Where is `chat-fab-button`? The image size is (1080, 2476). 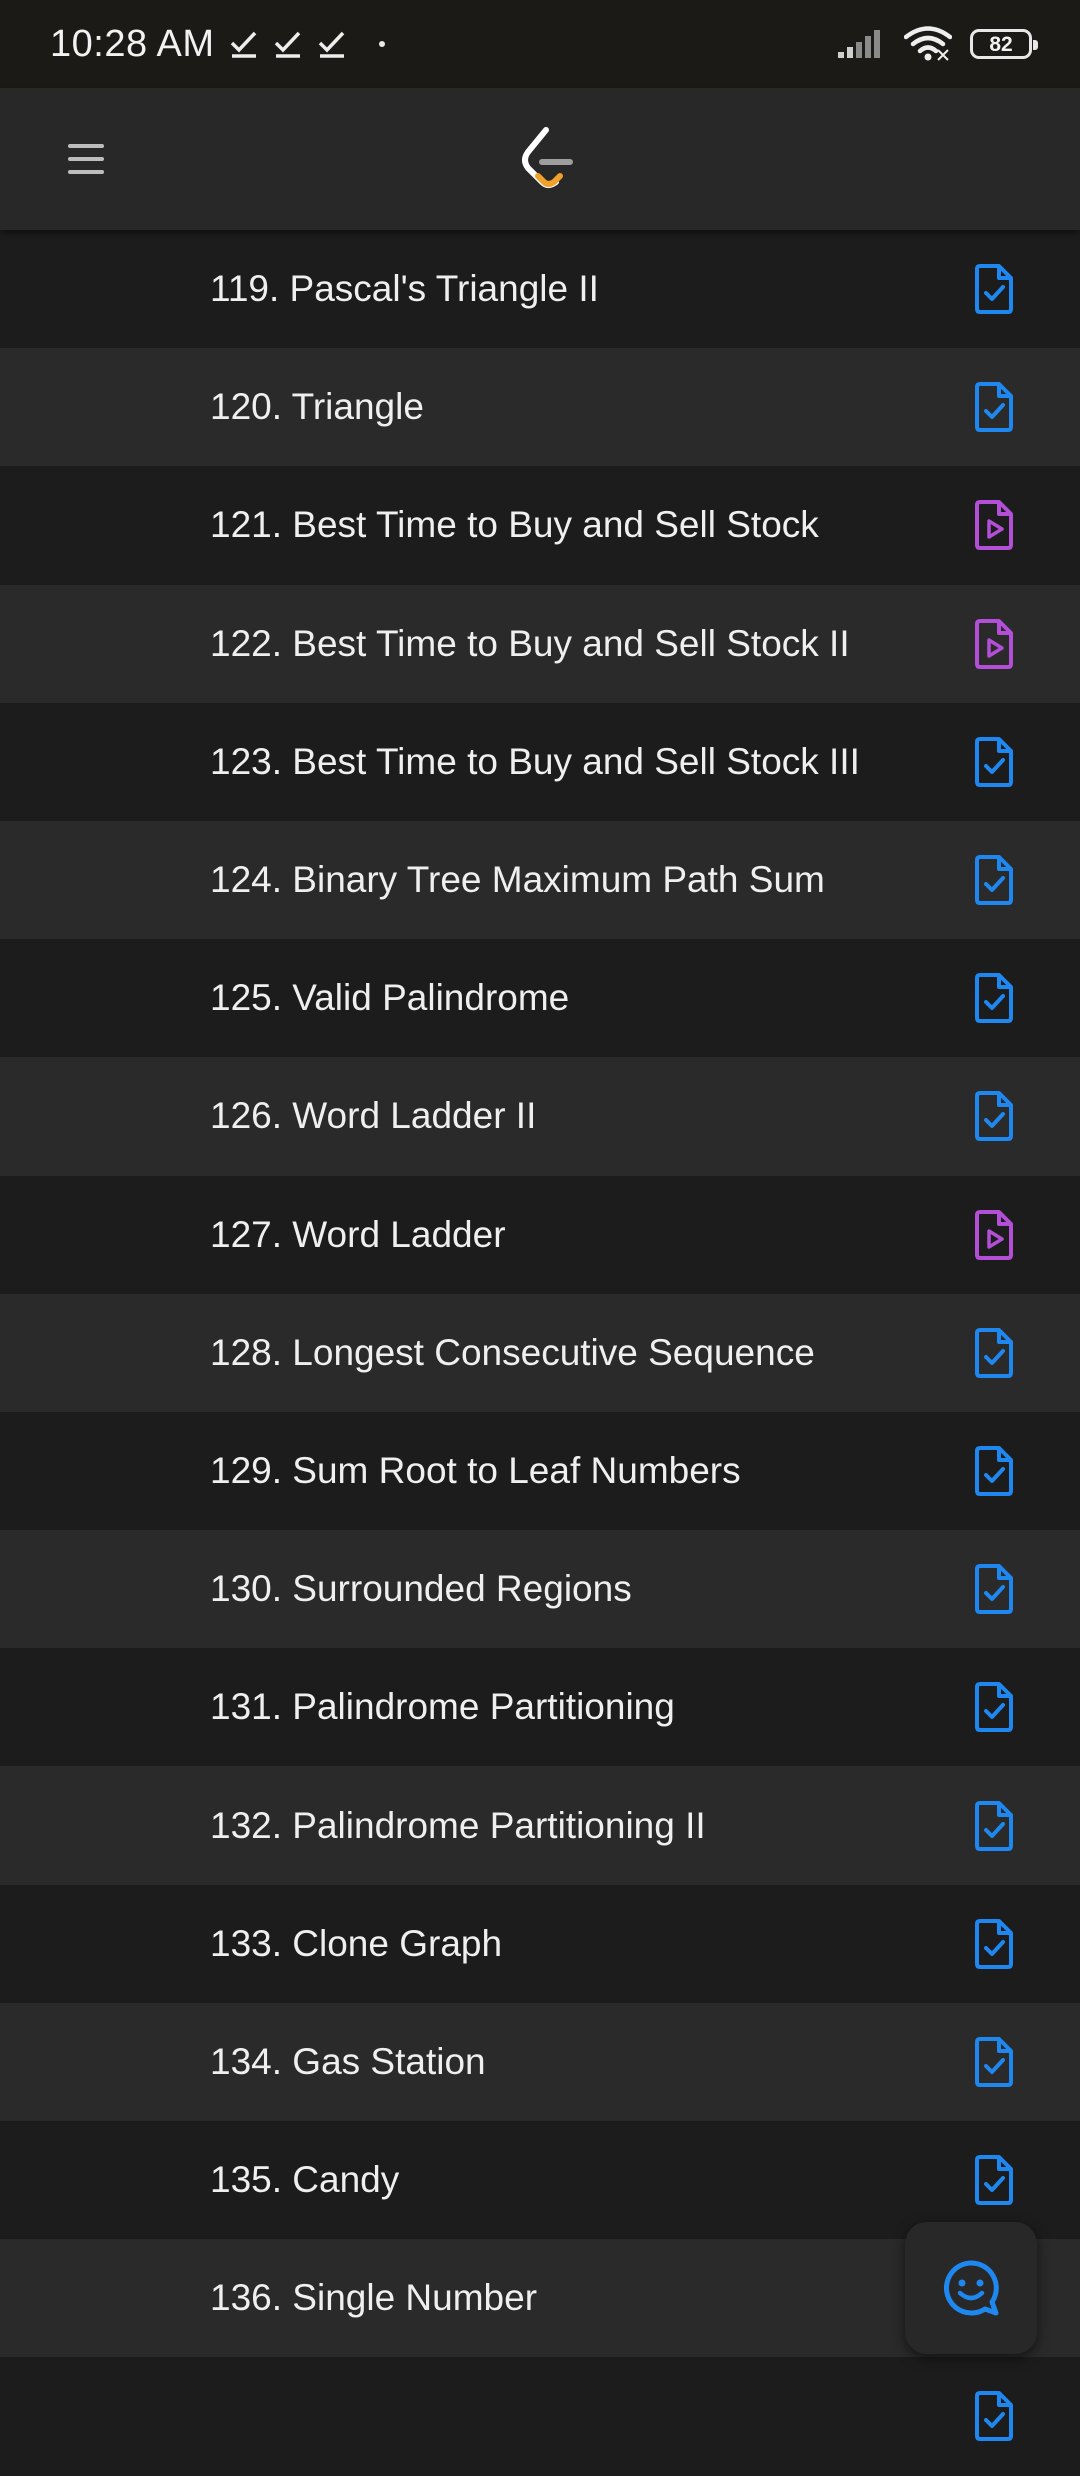 chat-fab-button is located at coordinates (971, 2288).